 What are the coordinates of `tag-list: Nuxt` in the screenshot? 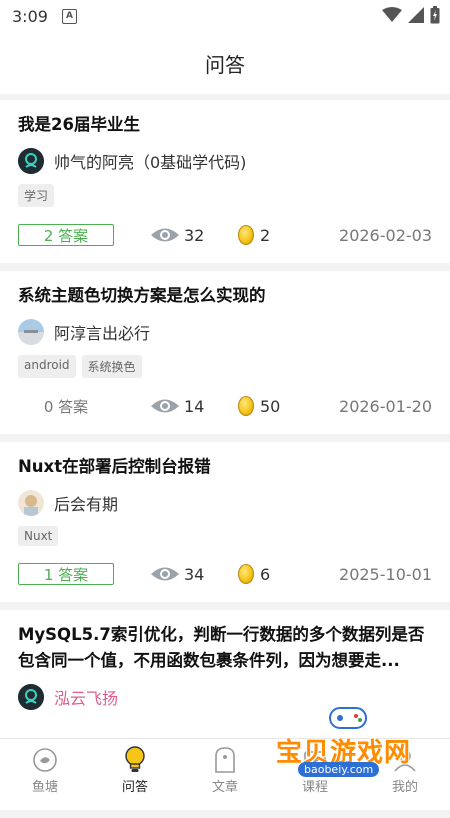 It's located at (225, 536).